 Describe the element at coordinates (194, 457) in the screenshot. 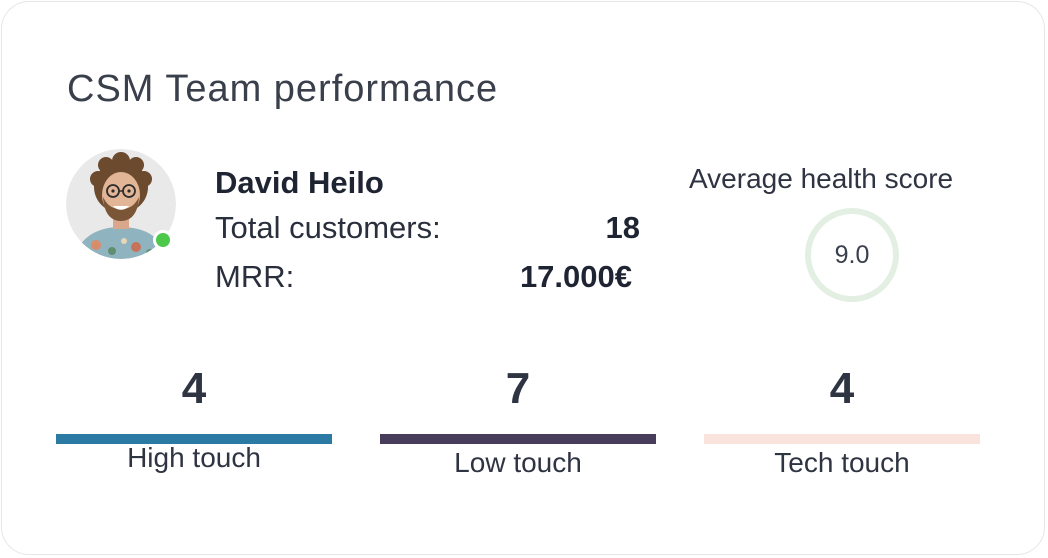

I see `segment-label: High touch` at that location.